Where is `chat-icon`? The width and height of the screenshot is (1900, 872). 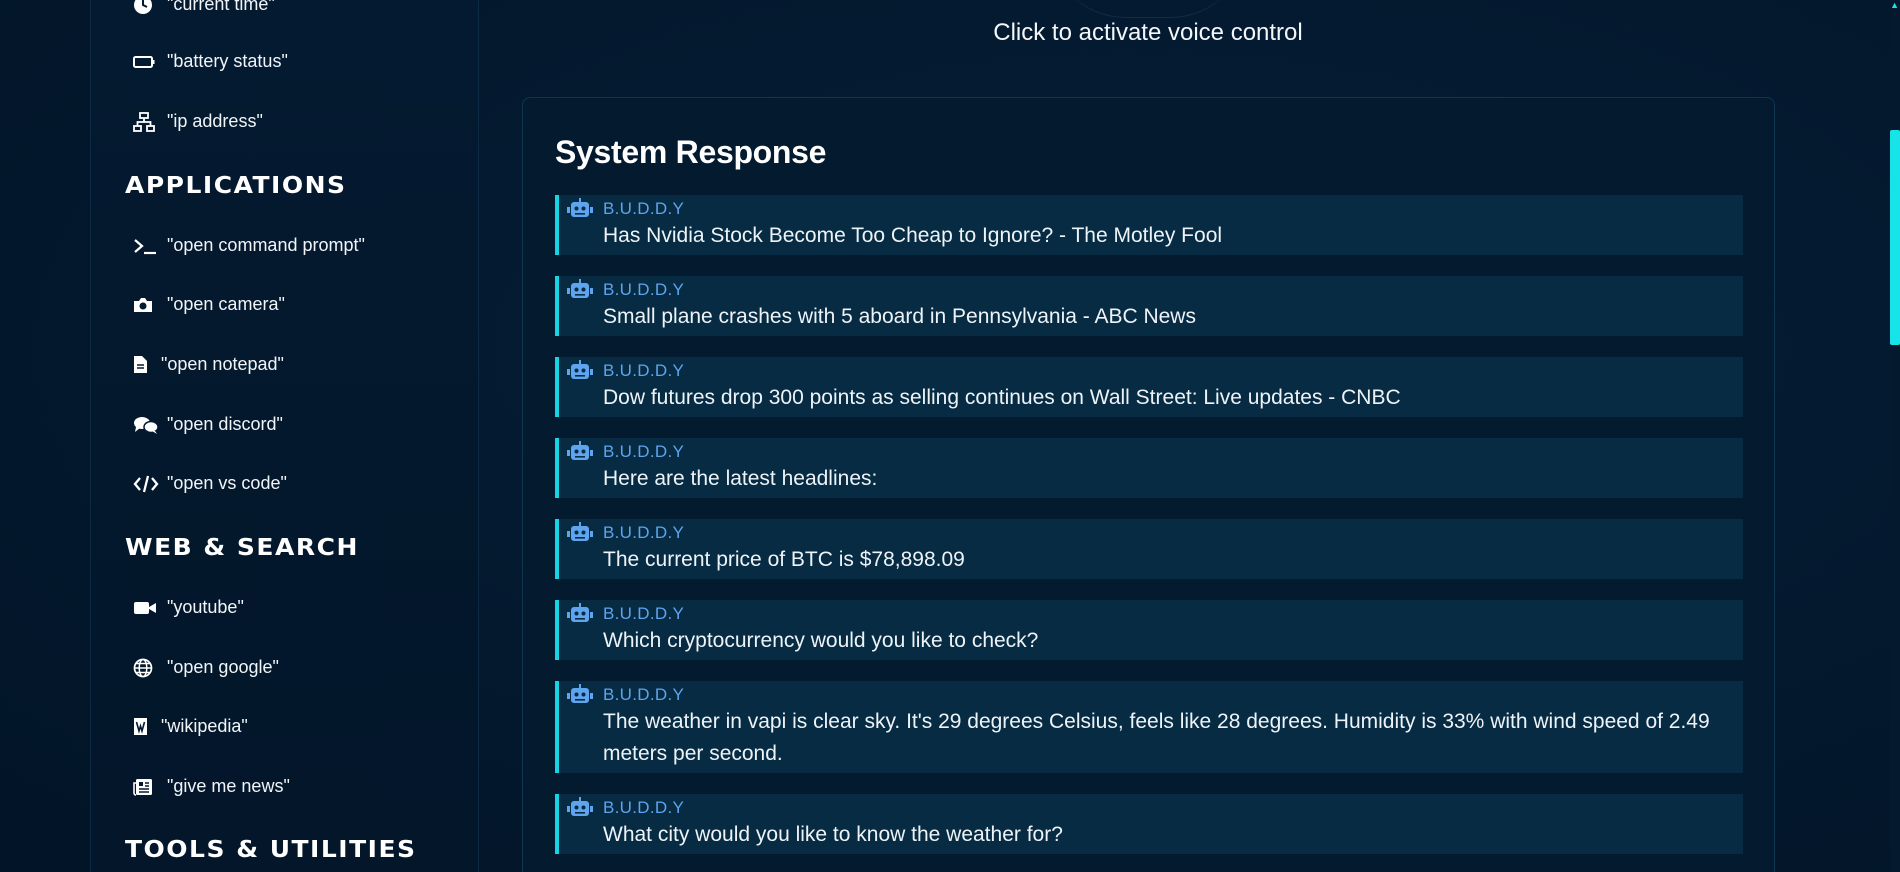
chat-icon is located at coordinates (146, 425).